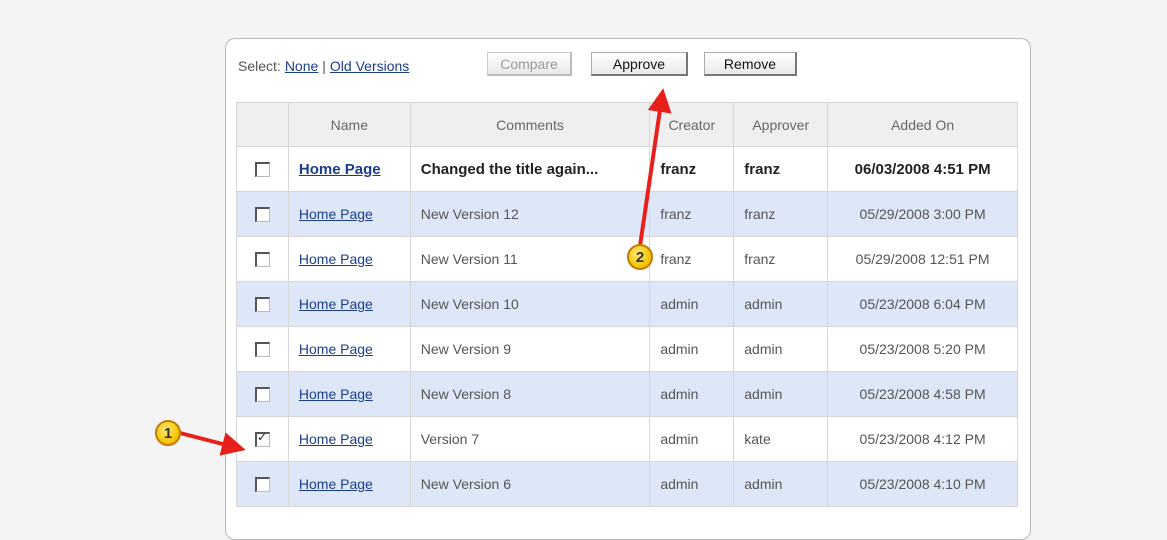 This screenshot has width=1167, height=540. Describe the element at coordinates (168, 433) in the screenshot. I see `step-1-marker: 1` at that location.